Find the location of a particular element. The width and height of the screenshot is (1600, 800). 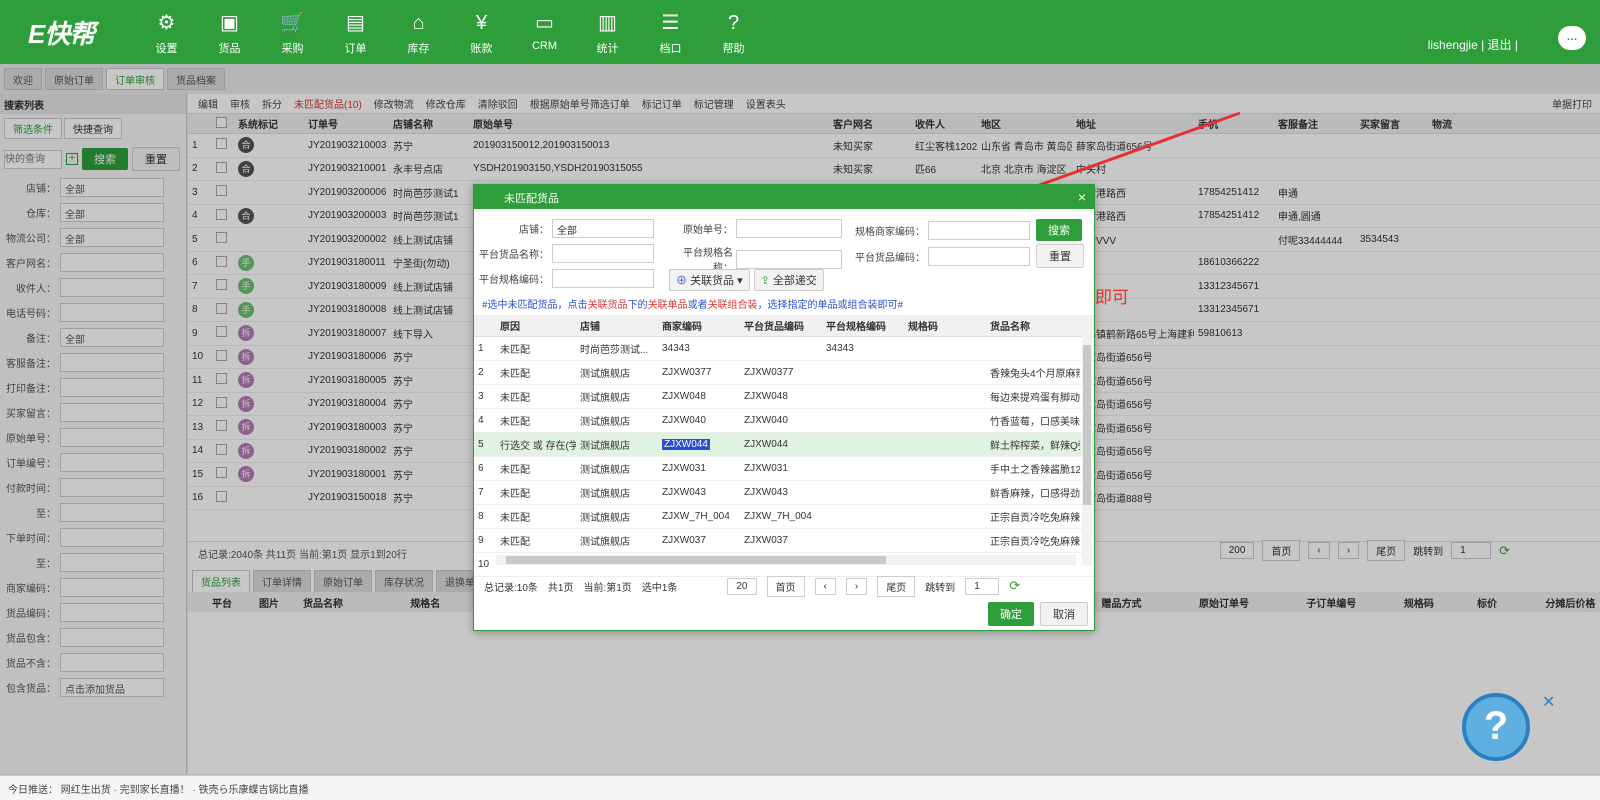

cell-pc: ZJXW0377 is located at coordinates (769, 372).